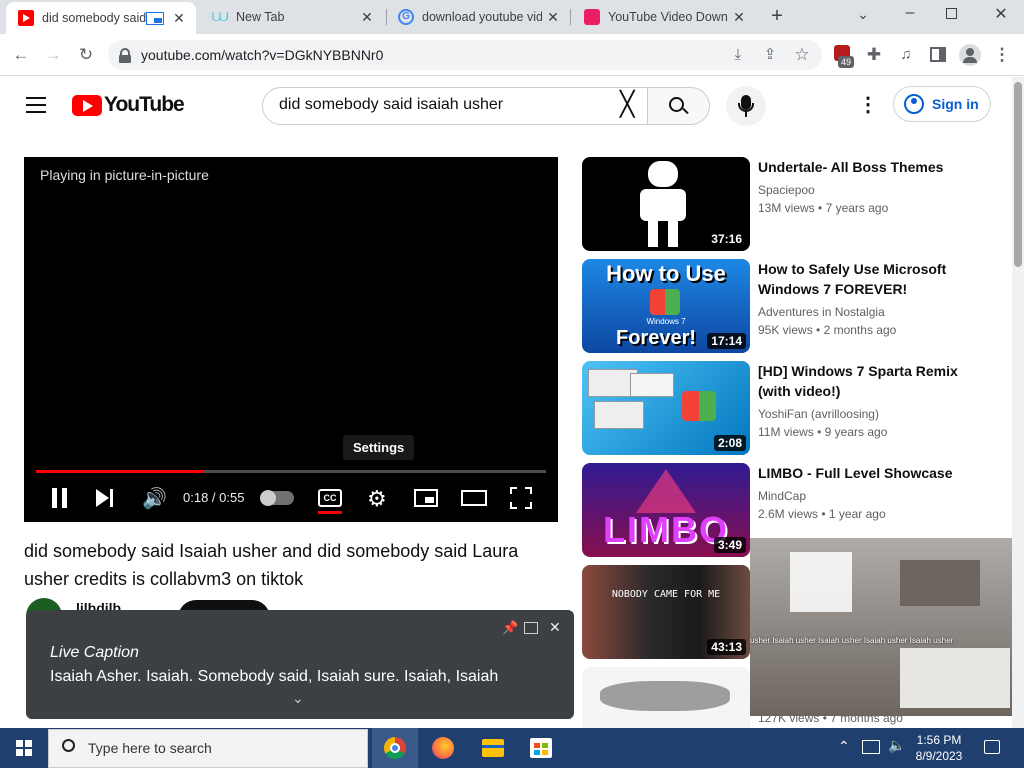  Describe the element at coordinates (992, 747) in the screenshot. I see `notification-center-icon` at that location.